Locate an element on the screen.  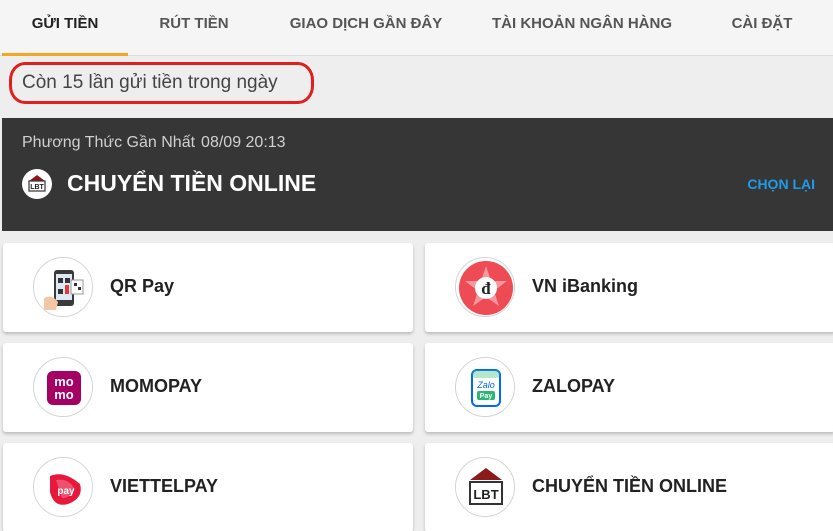
tab-recent-transactions: GIAO DỊCH GẦN ĐÂY is located at coordinates (366, 28).